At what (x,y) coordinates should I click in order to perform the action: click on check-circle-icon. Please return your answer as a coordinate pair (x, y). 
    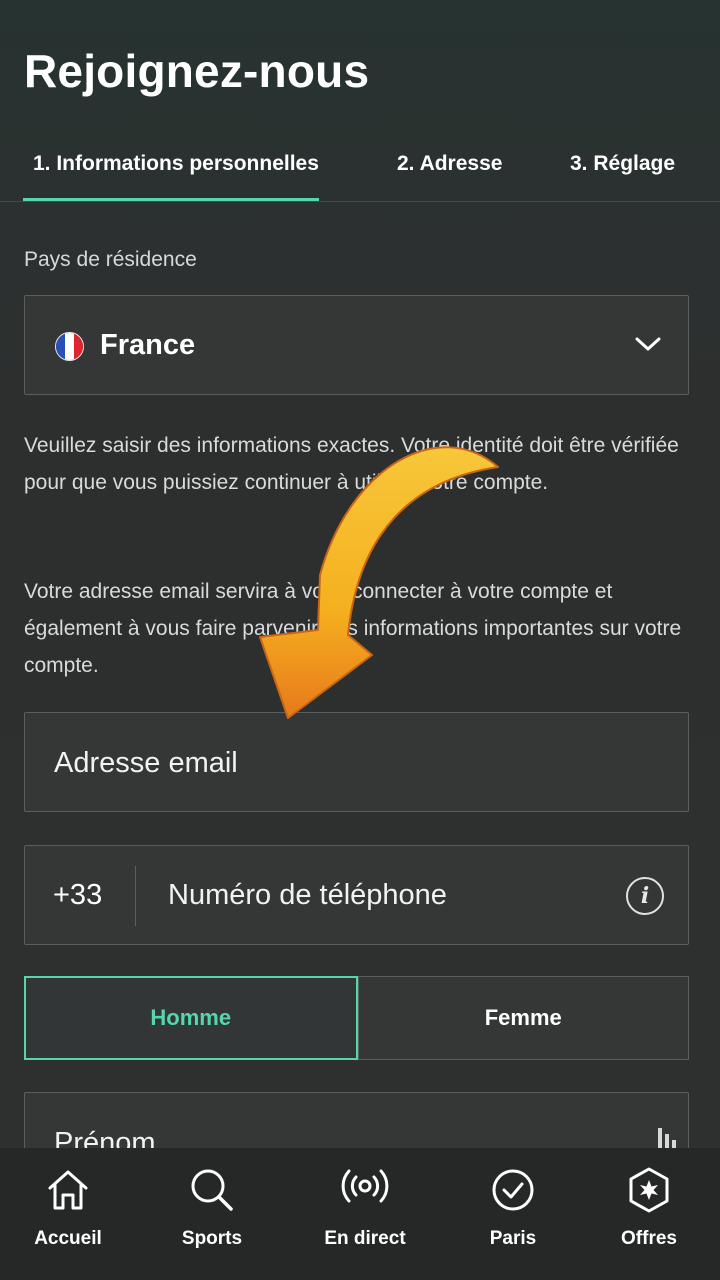
    Looking at the image, I should click on (513, 1190).